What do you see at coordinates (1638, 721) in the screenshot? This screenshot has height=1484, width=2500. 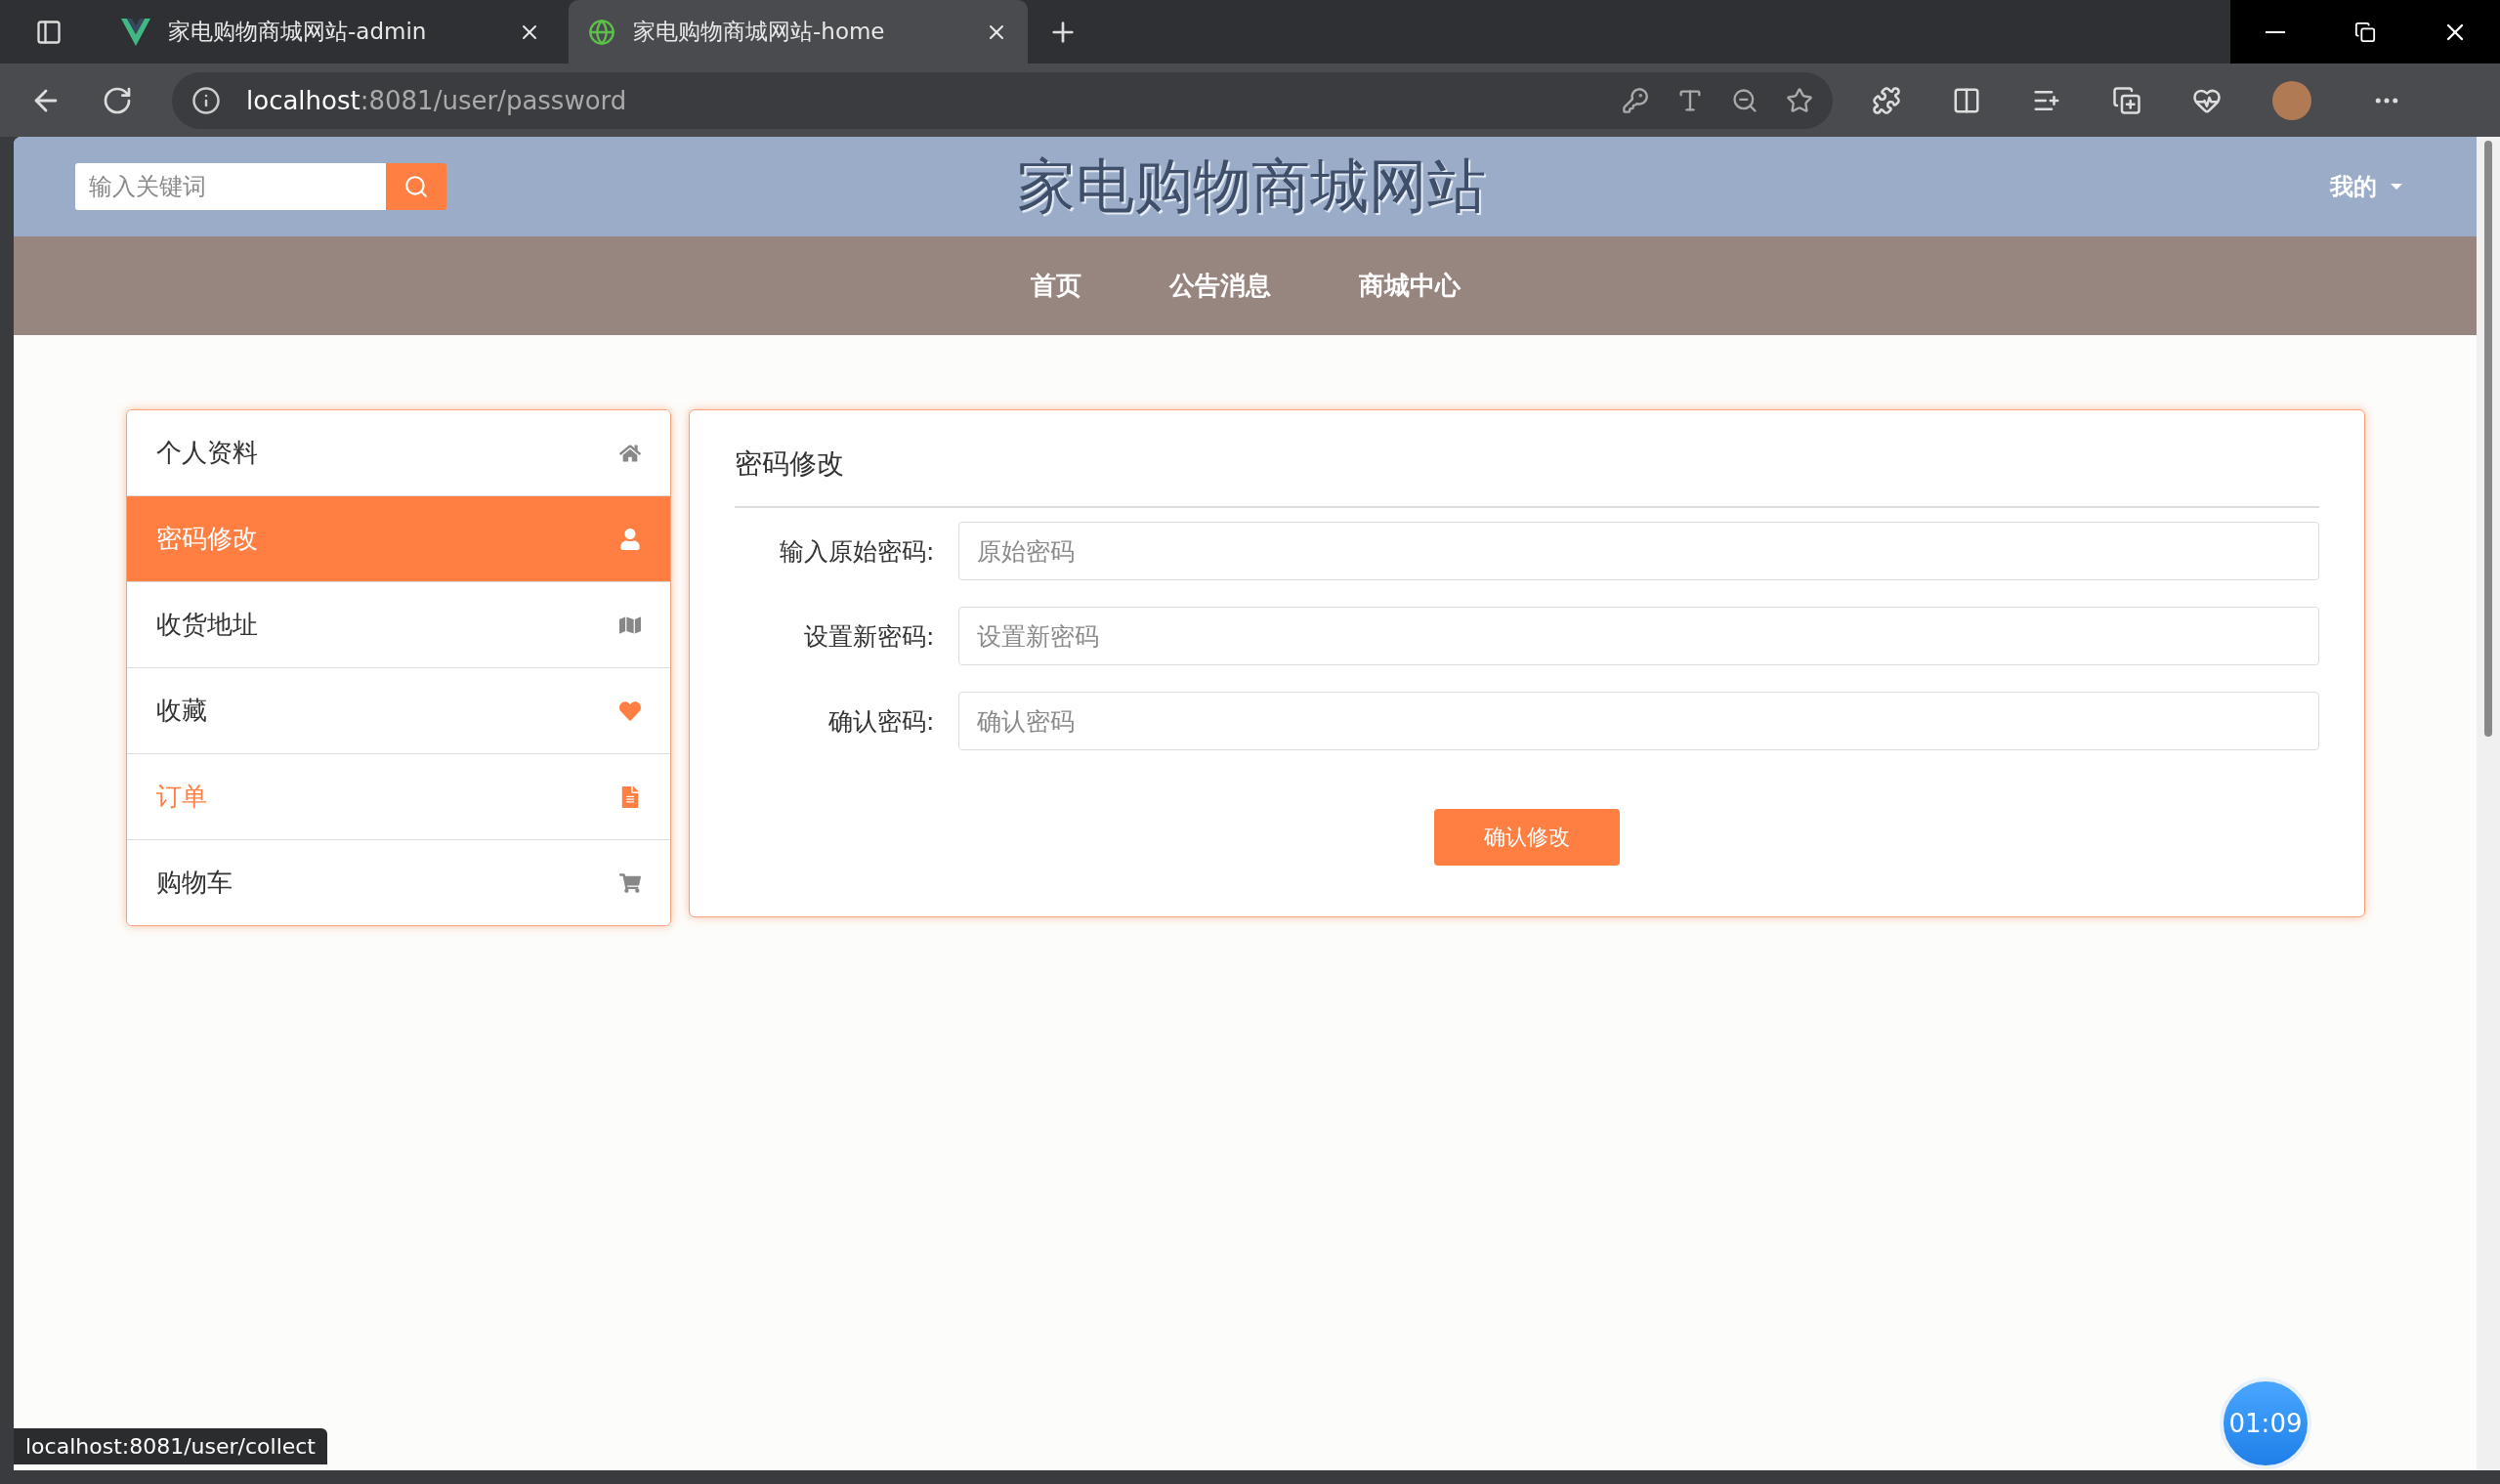 I see `password-field: 确认密码` at bounding box center [1638, 721].